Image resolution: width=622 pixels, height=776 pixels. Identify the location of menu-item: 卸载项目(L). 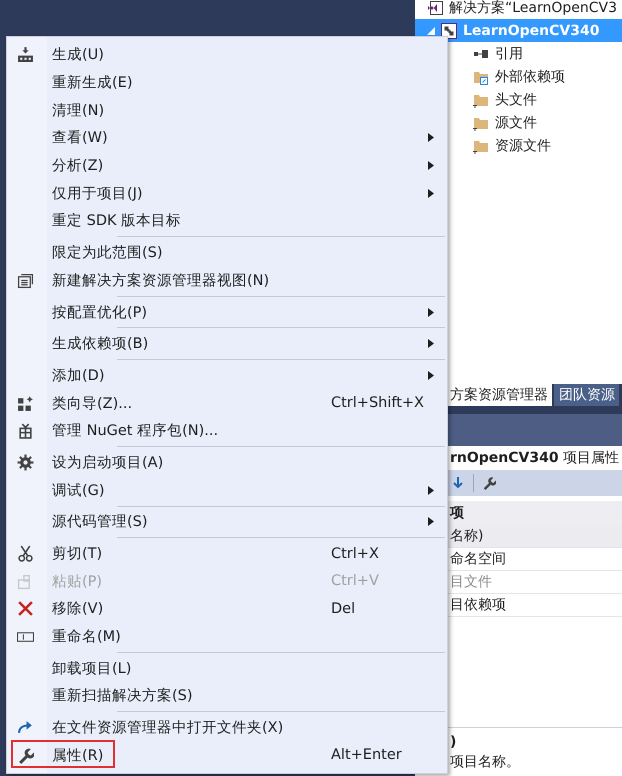
(227, 668).